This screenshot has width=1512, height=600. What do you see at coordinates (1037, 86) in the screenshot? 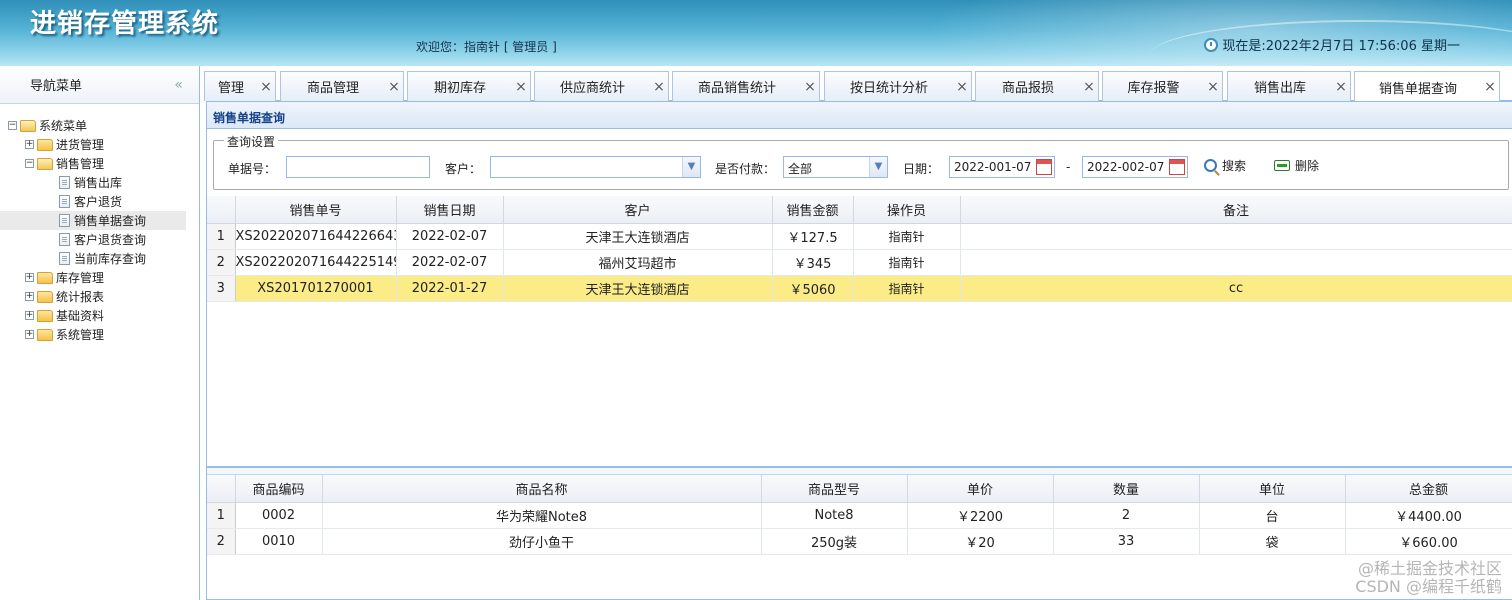
I see `tab-product-damage: 商品报损 ×` at bounding box center [1037, 86].